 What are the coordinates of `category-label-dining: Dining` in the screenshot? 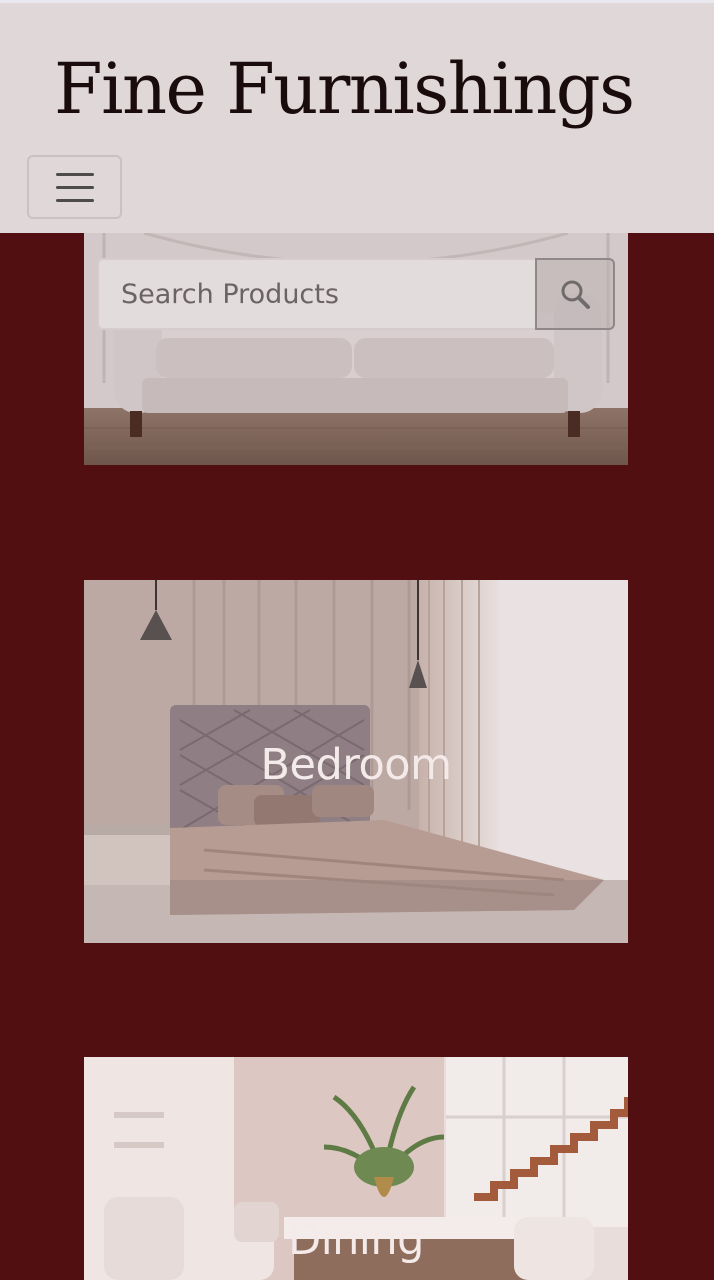 It's located at (356, 1240).